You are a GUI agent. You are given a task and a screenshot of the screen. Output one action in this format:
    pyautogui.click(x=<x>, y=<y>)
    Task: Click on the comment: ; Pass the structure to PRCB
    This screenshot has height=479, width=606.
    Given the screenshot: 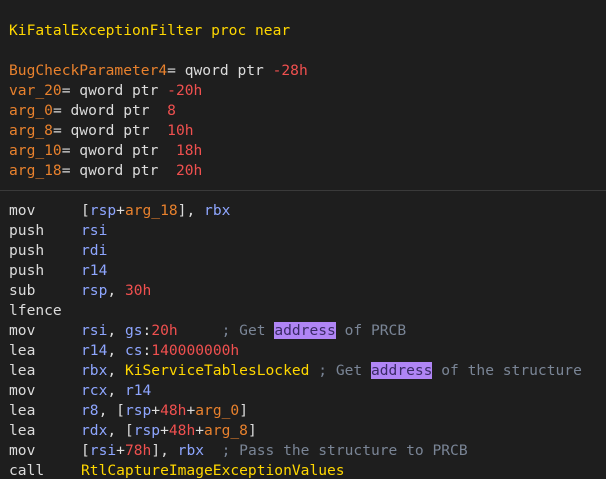 What is the action you would take?
    pyautogui.click(x=344, y=450)
    